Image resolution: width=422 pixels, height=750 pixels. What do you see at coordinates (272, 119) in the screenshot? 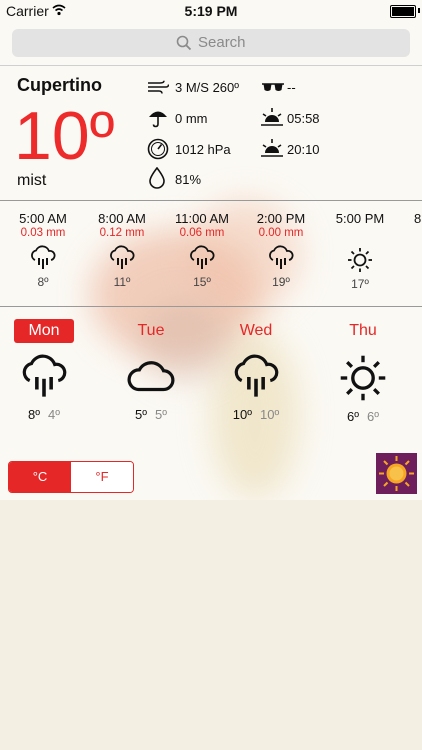
I see `sunrise-icon` at bounding box center [272, 119].